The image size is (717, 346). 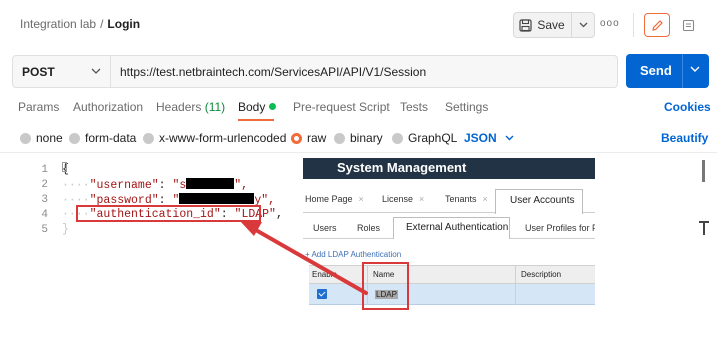 I want to click on radio-binary: binary, so click(x=358, y=138).